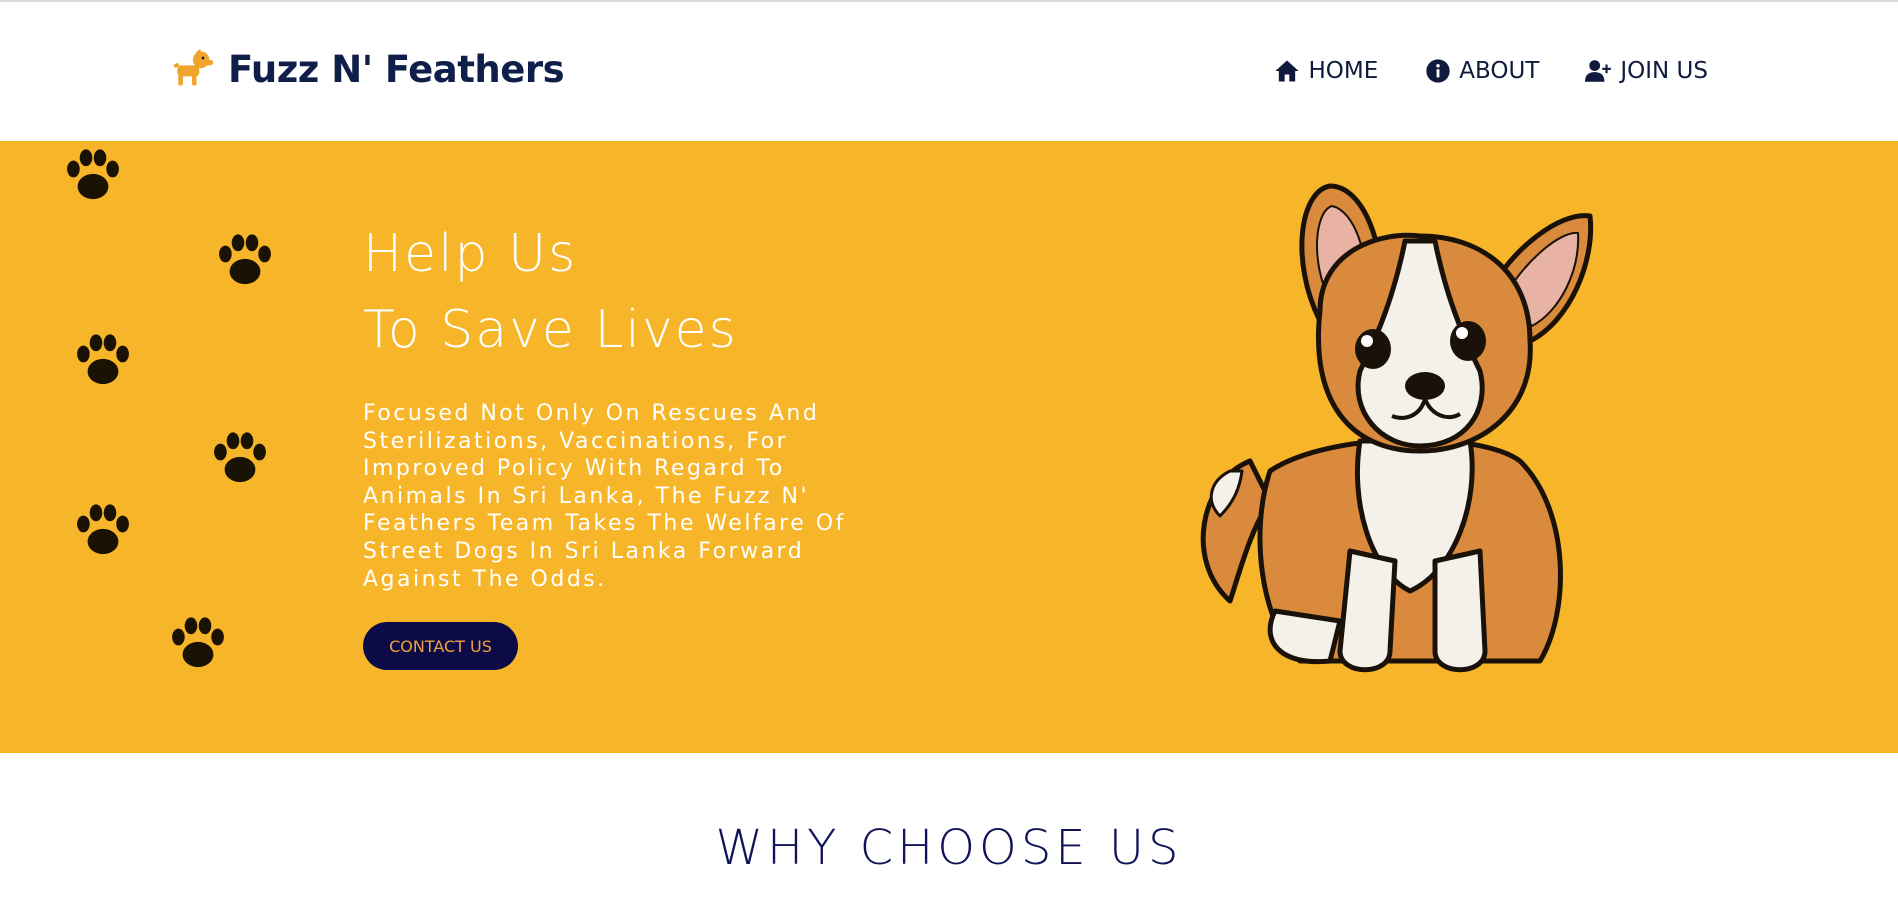 Image resolution: width=1898 pixels, height=908 pixels. I want to click on home-icon, so click(1287, 71).